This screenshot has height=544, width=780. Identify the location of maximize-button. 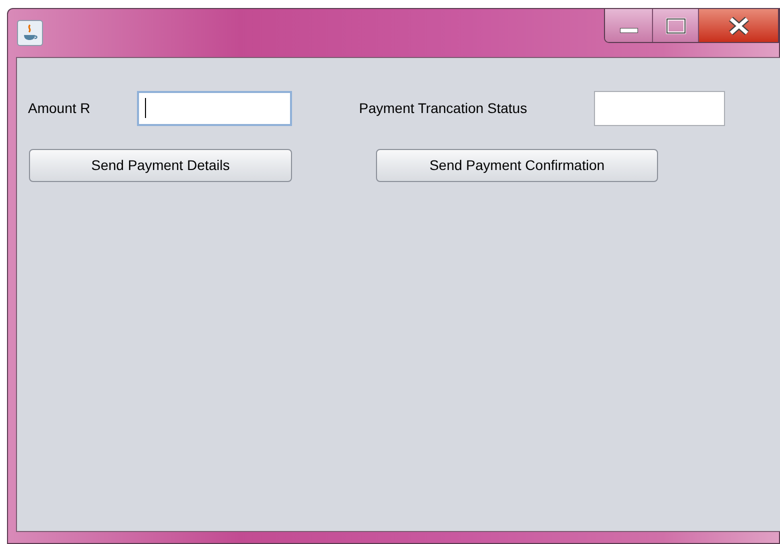
(676, 25).